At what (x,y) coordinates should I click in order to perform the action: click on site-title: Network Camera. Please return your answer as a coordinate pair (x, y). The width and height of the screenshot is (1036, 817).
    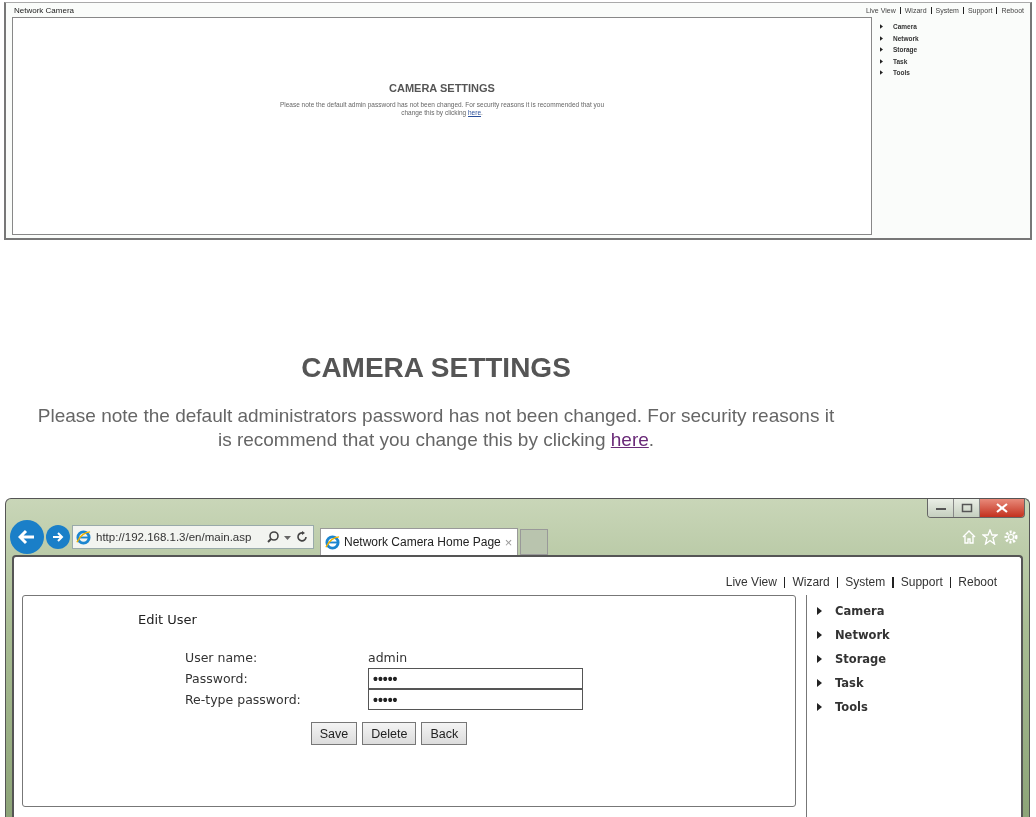
    Looking at the image, I should click on (44, 10).